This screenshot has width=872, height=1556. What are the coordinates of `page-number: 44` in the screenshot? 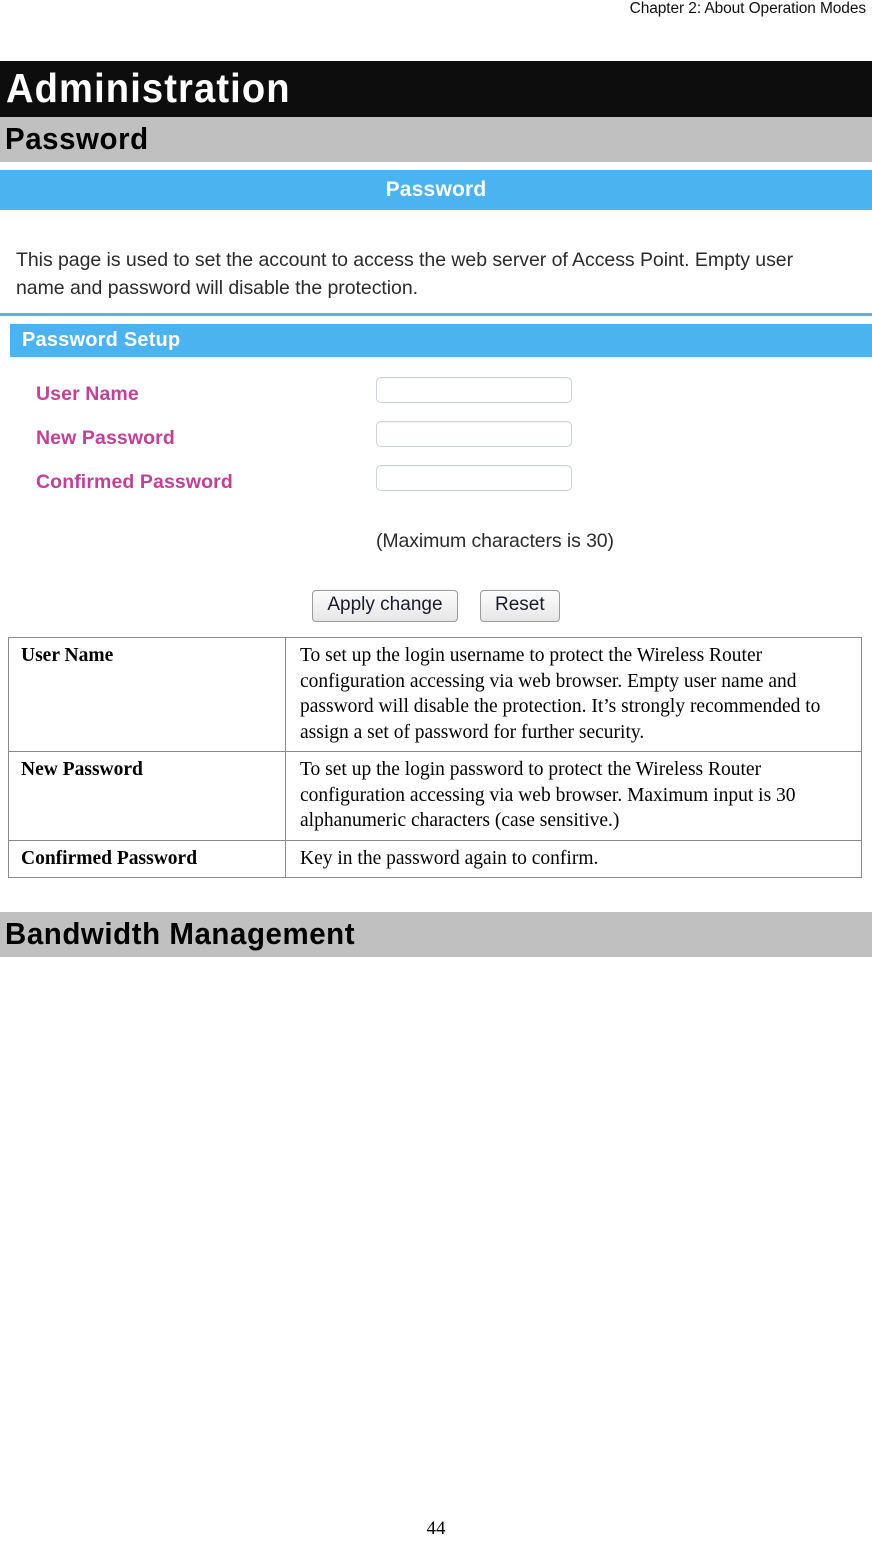 It's located at (436, 1528).